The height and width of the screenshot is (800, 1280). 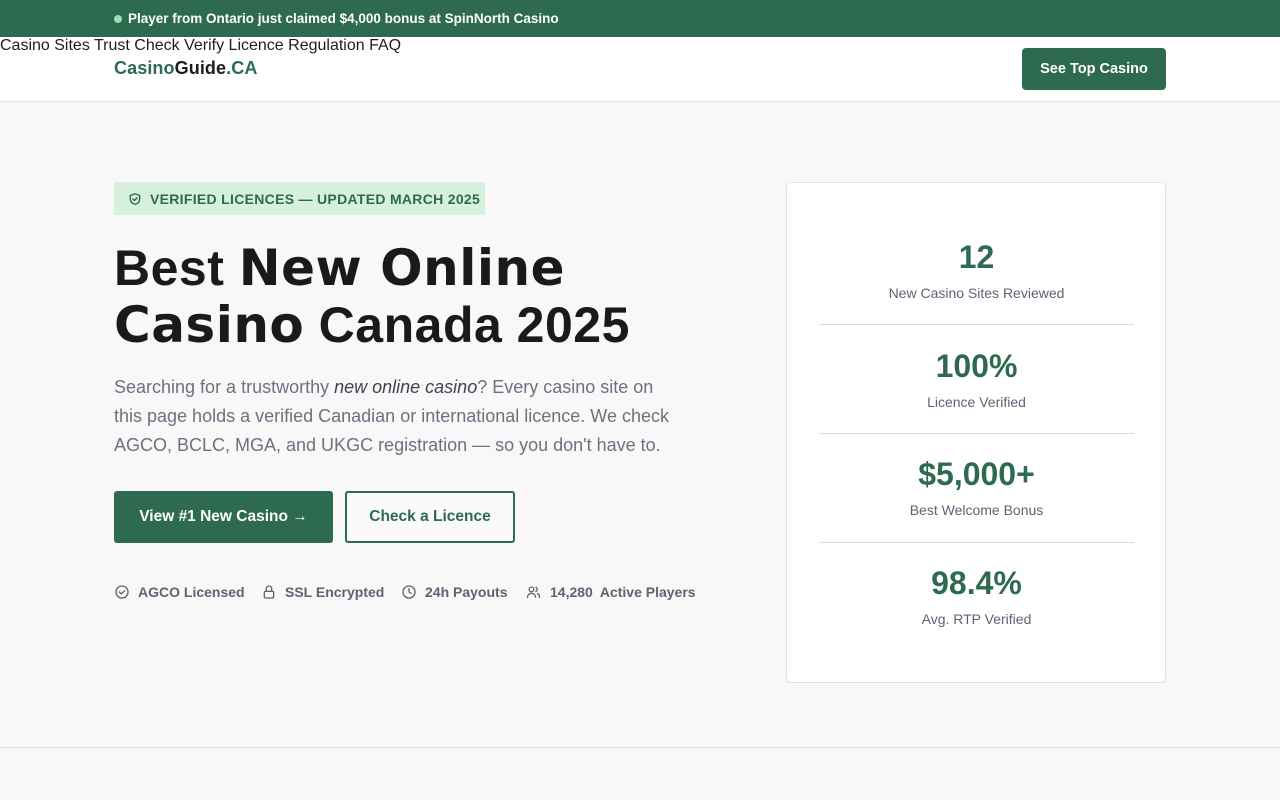 I want to click on check-licence-button: Check a Licence, so click(x=430, y=517).